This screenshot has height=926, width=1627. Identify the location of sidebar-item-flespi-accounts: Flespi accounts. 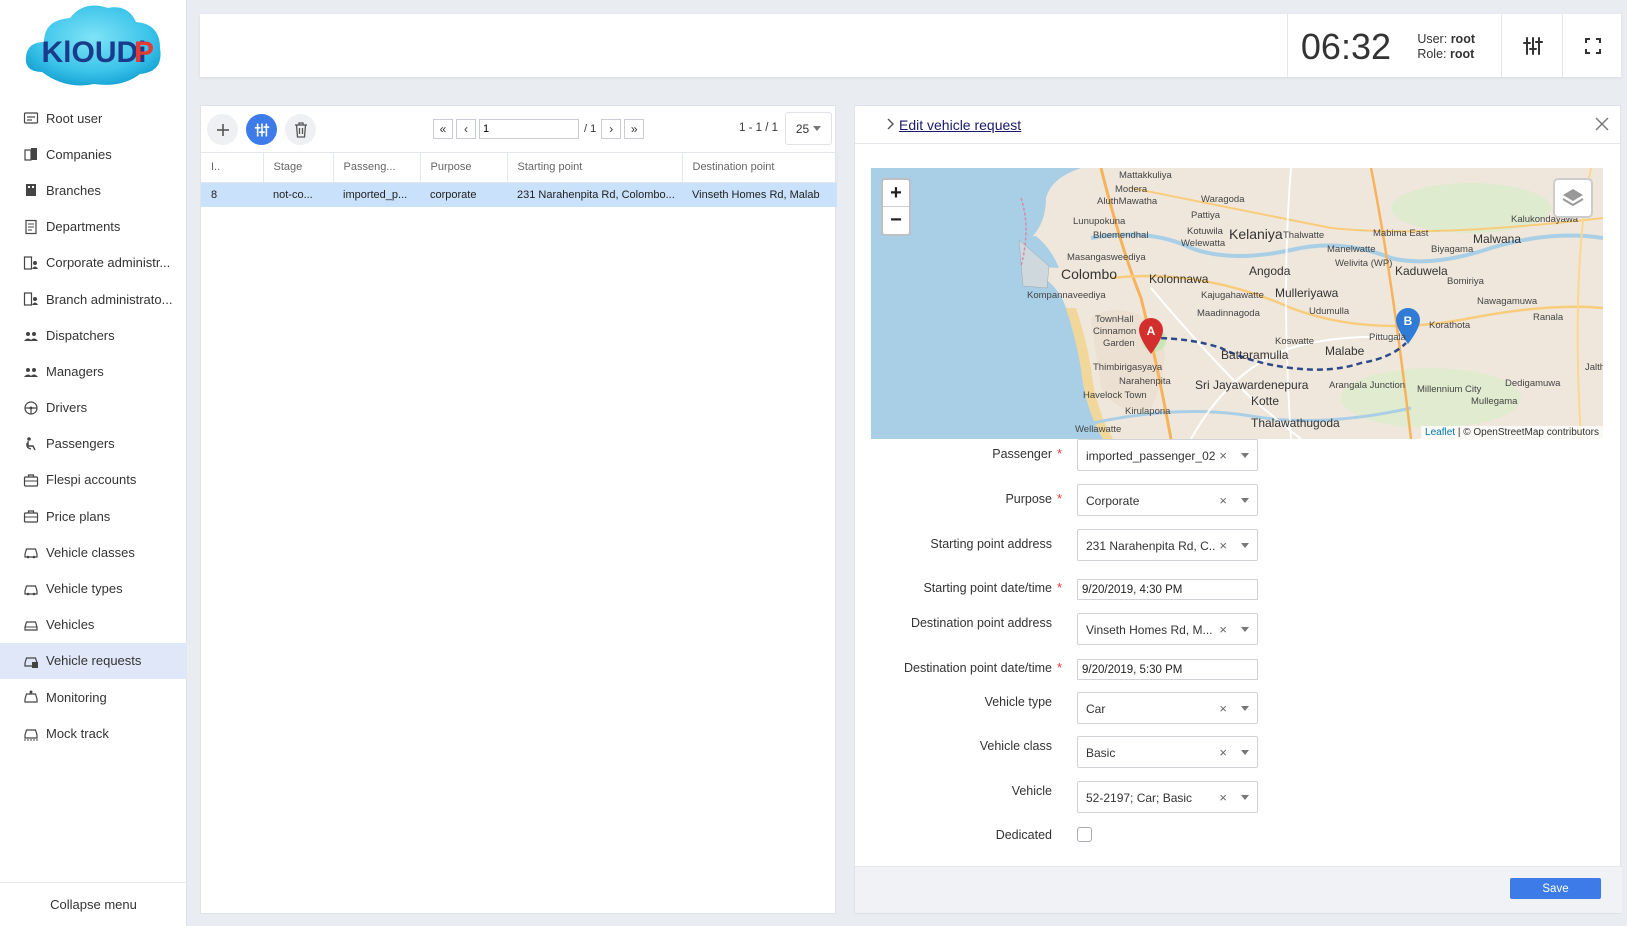
(93, 480).